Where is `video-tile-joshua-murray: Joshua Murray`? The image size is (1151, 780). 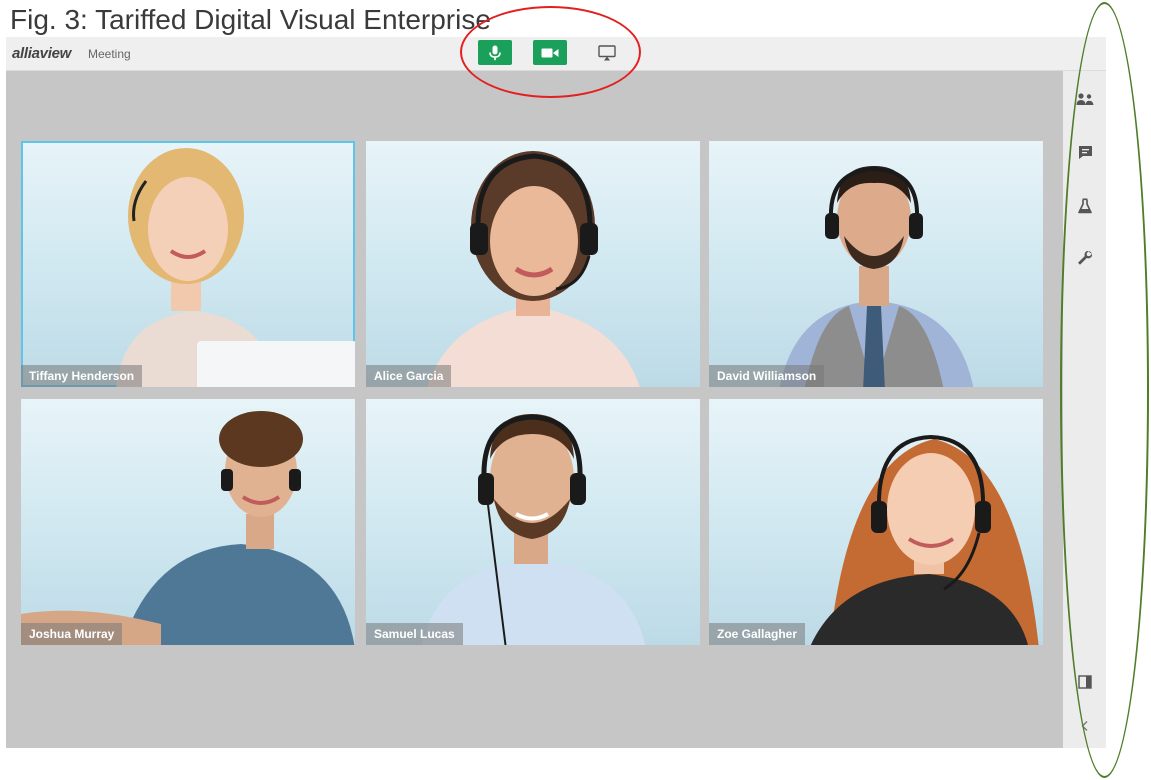
video-tile-joshua-murray: Joshua Murray is located at coordinates (188, 522).